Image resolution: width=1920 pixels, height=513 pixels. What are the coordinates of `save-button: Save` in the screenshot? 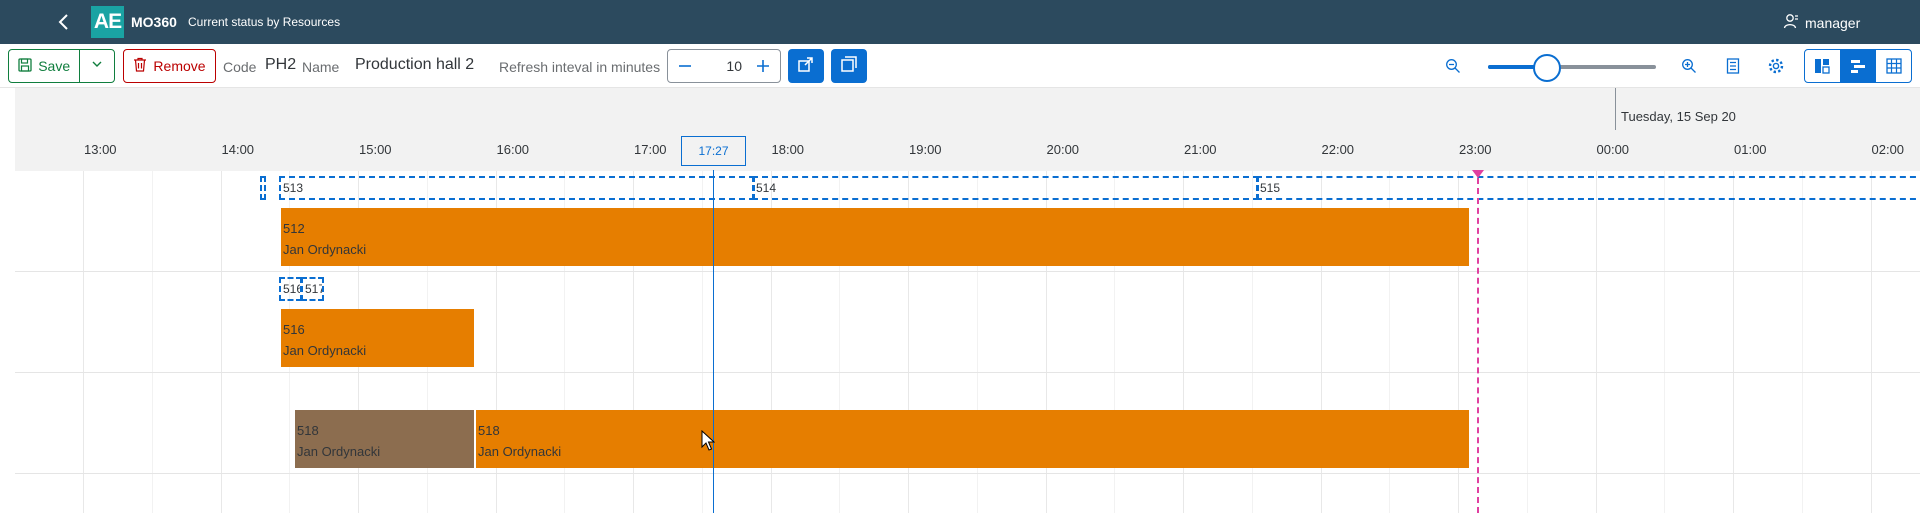 It's located at (44, 66).